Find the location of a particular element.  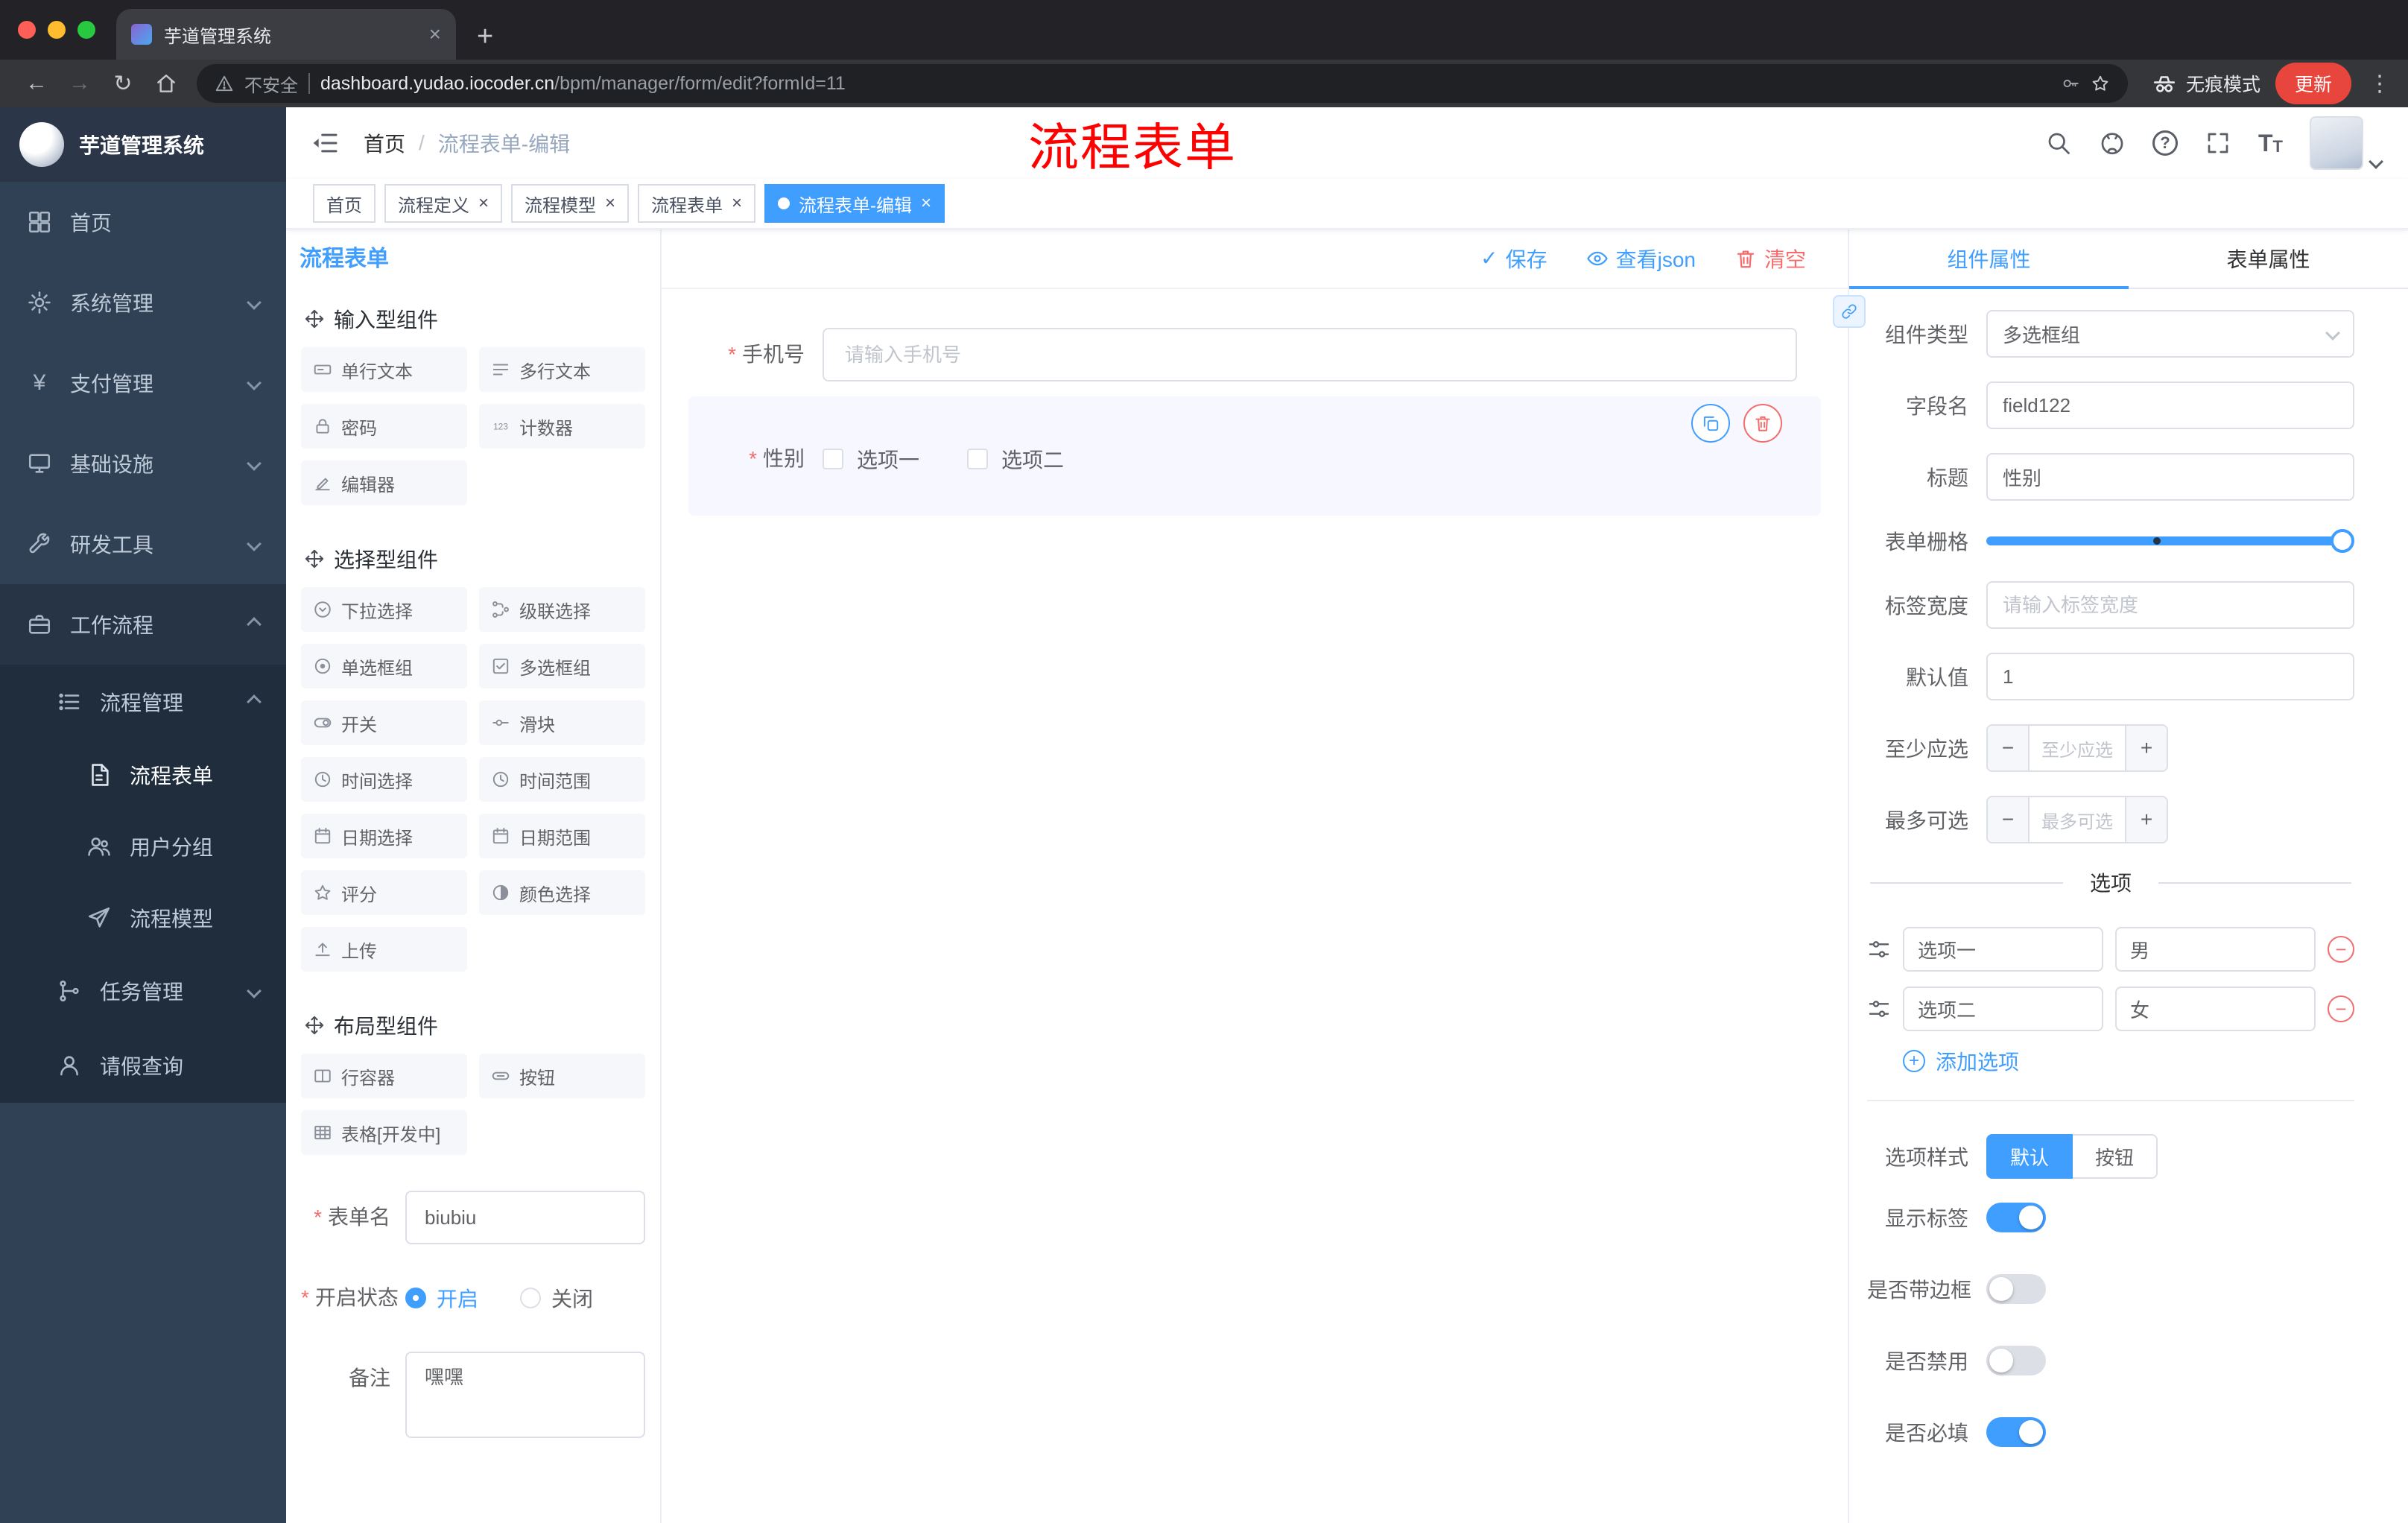

sidebar-item-leave-query: 请假查询 is located at coordinates (143, 1066).